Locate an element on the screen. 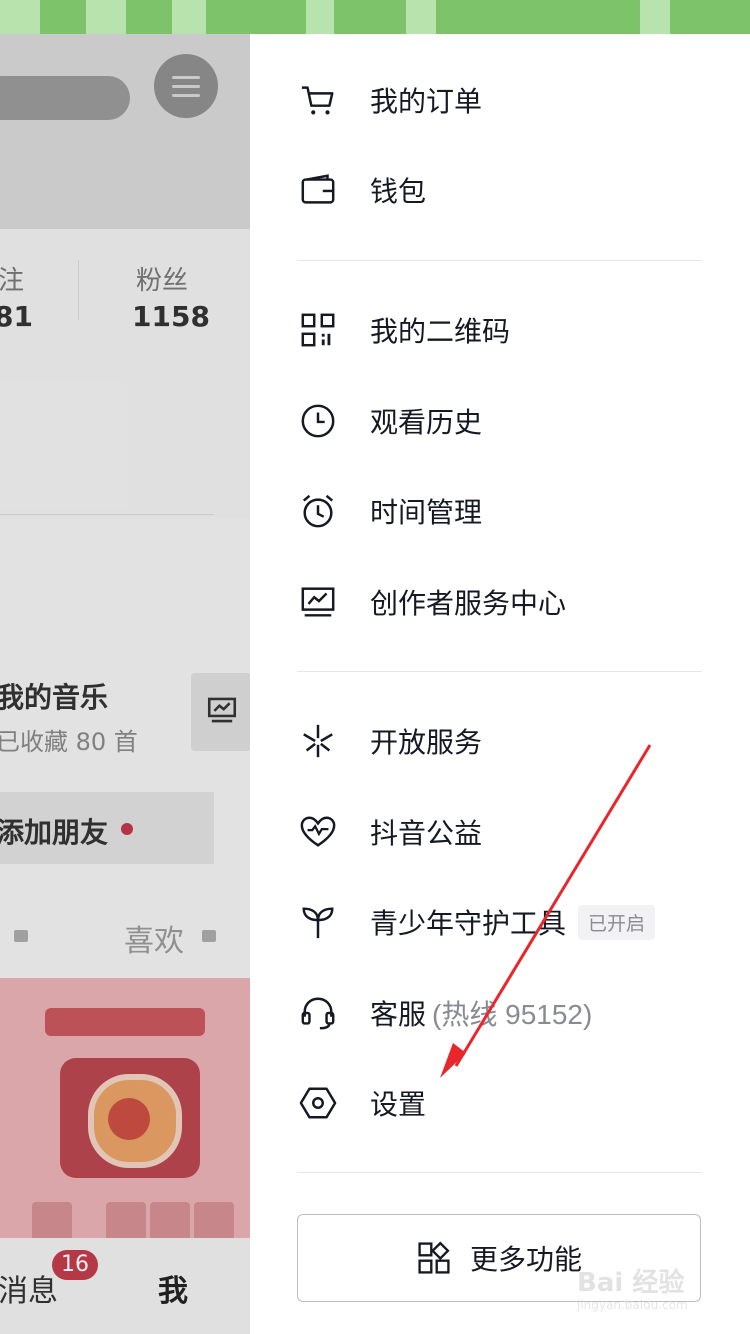 Image resolution: width=750 pixels, height=1334 pixels. annotation-arrow is located at coordinates (546, 911).